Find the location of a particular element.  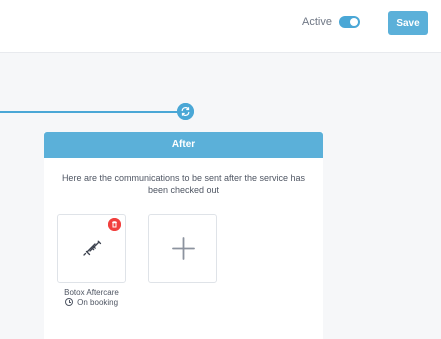

sync-icon is located at coordinates (185, 111).